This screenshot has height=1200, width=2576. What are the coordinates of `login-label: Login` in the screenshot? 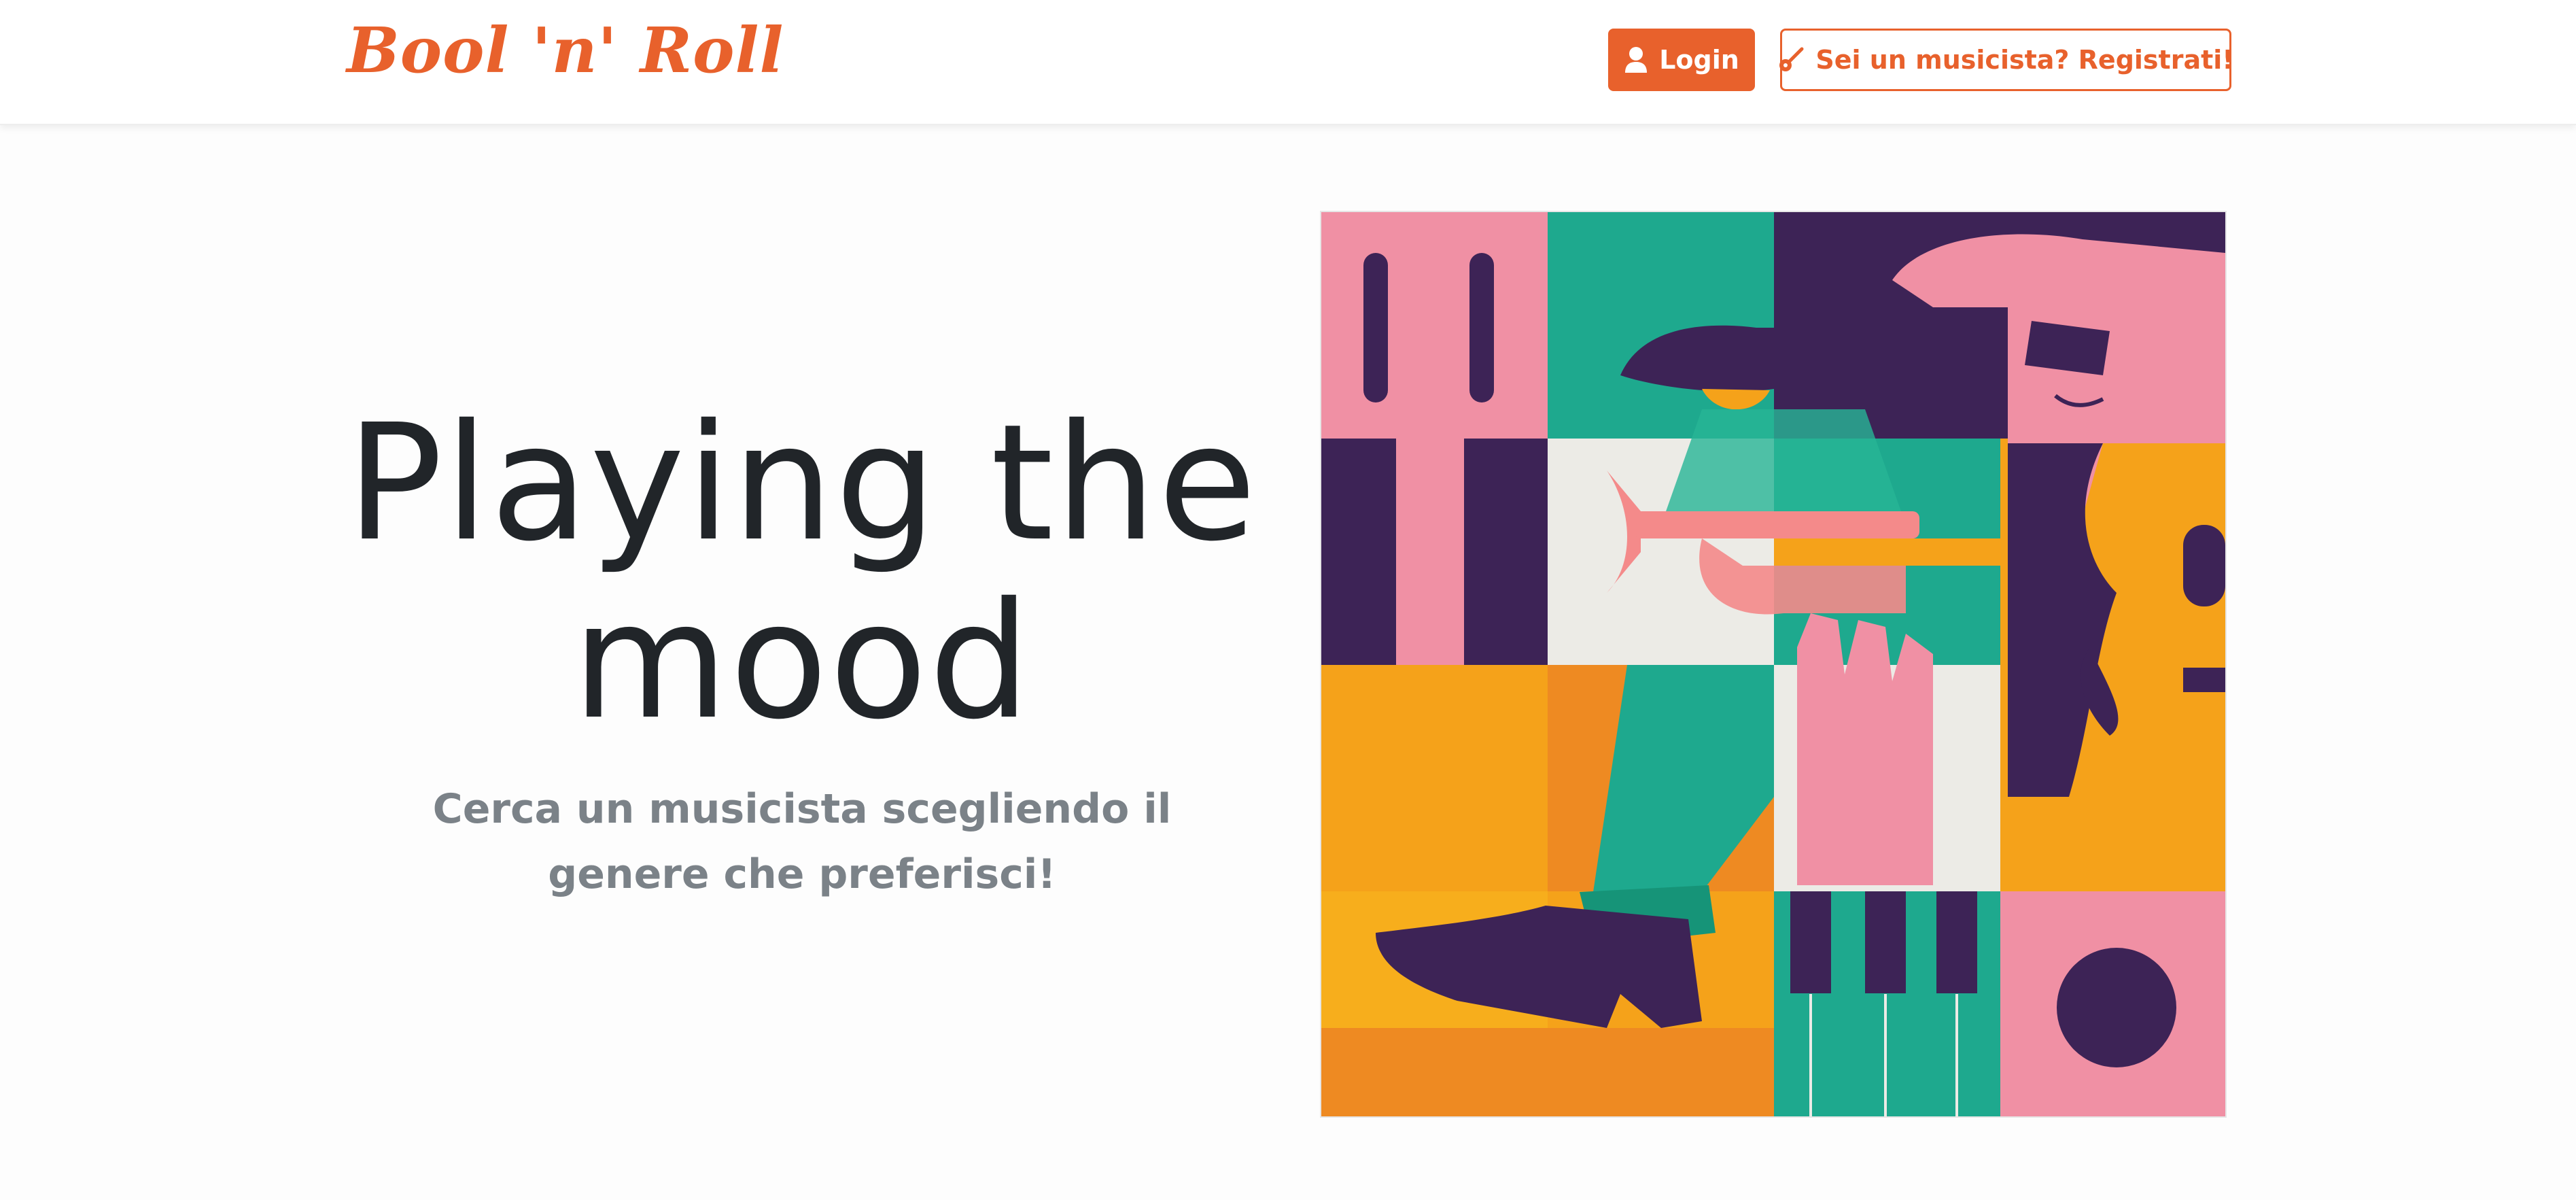 It's located at (1699, 60).